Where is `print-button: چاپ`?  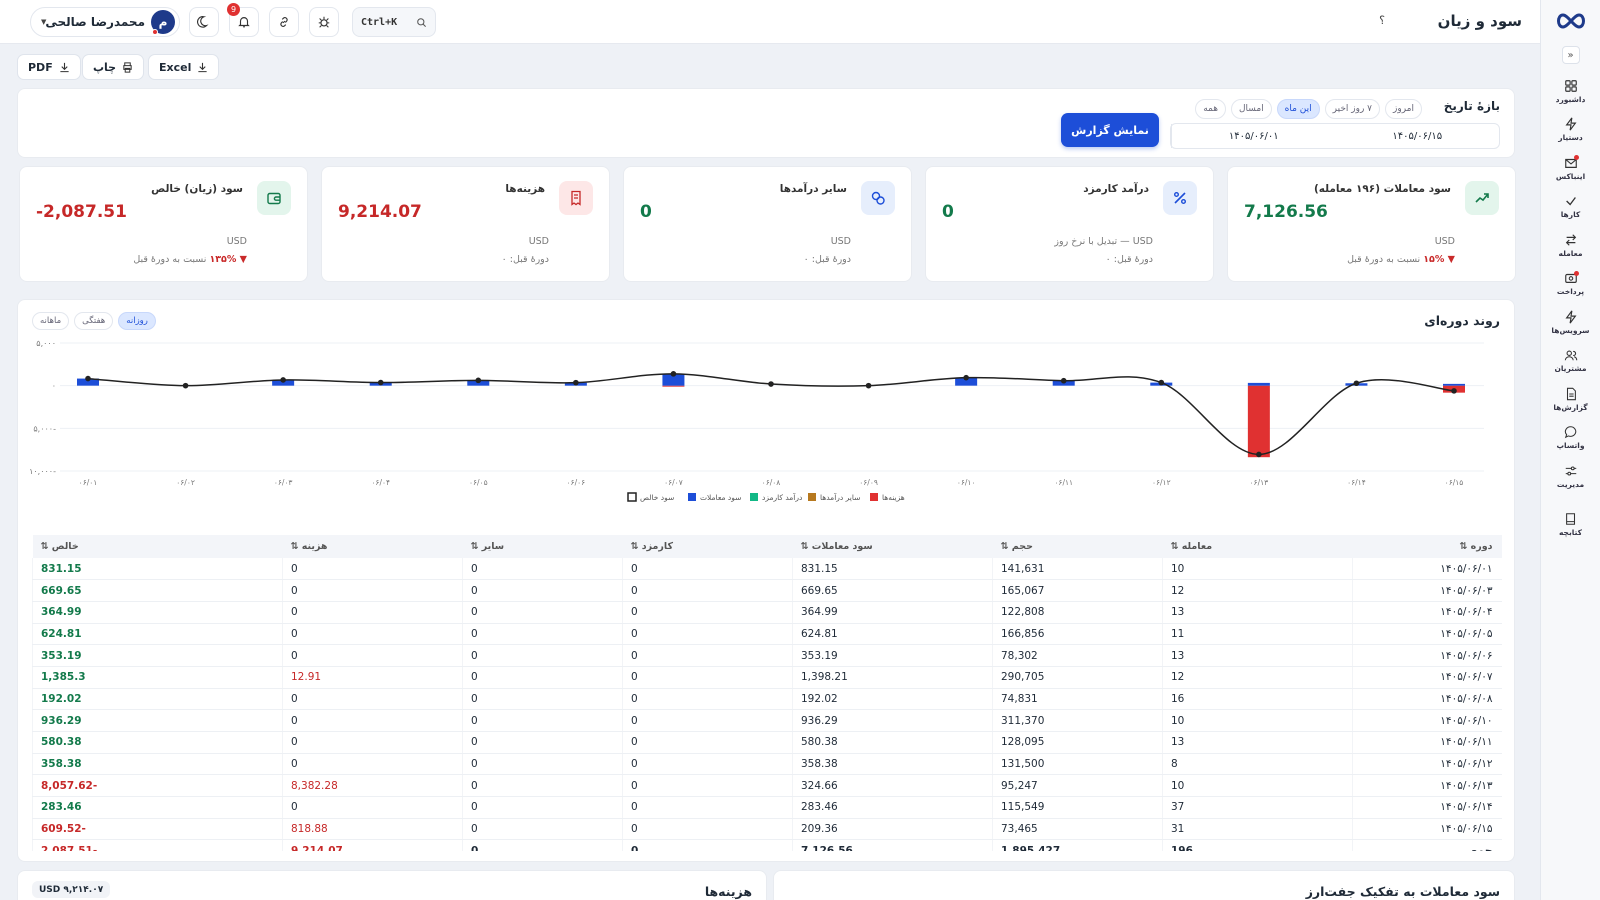 print-button: چاپ is located at coordinates (113, 67).